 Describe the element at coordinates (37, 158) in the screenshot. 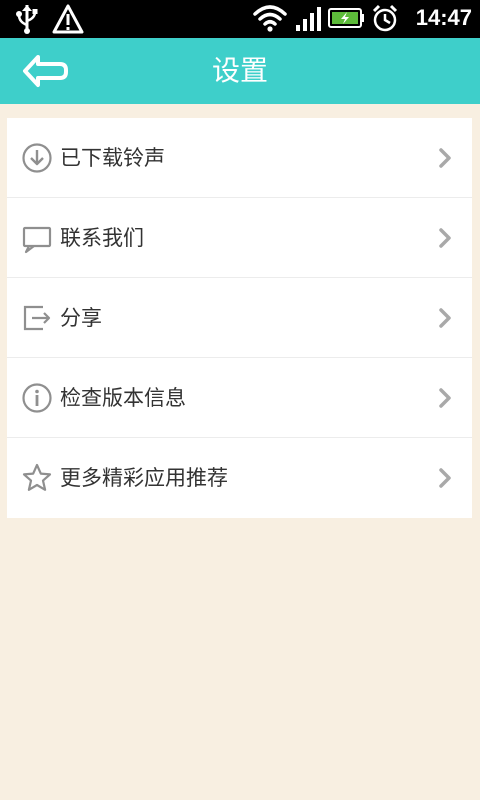

I see `download-icon` at that location.